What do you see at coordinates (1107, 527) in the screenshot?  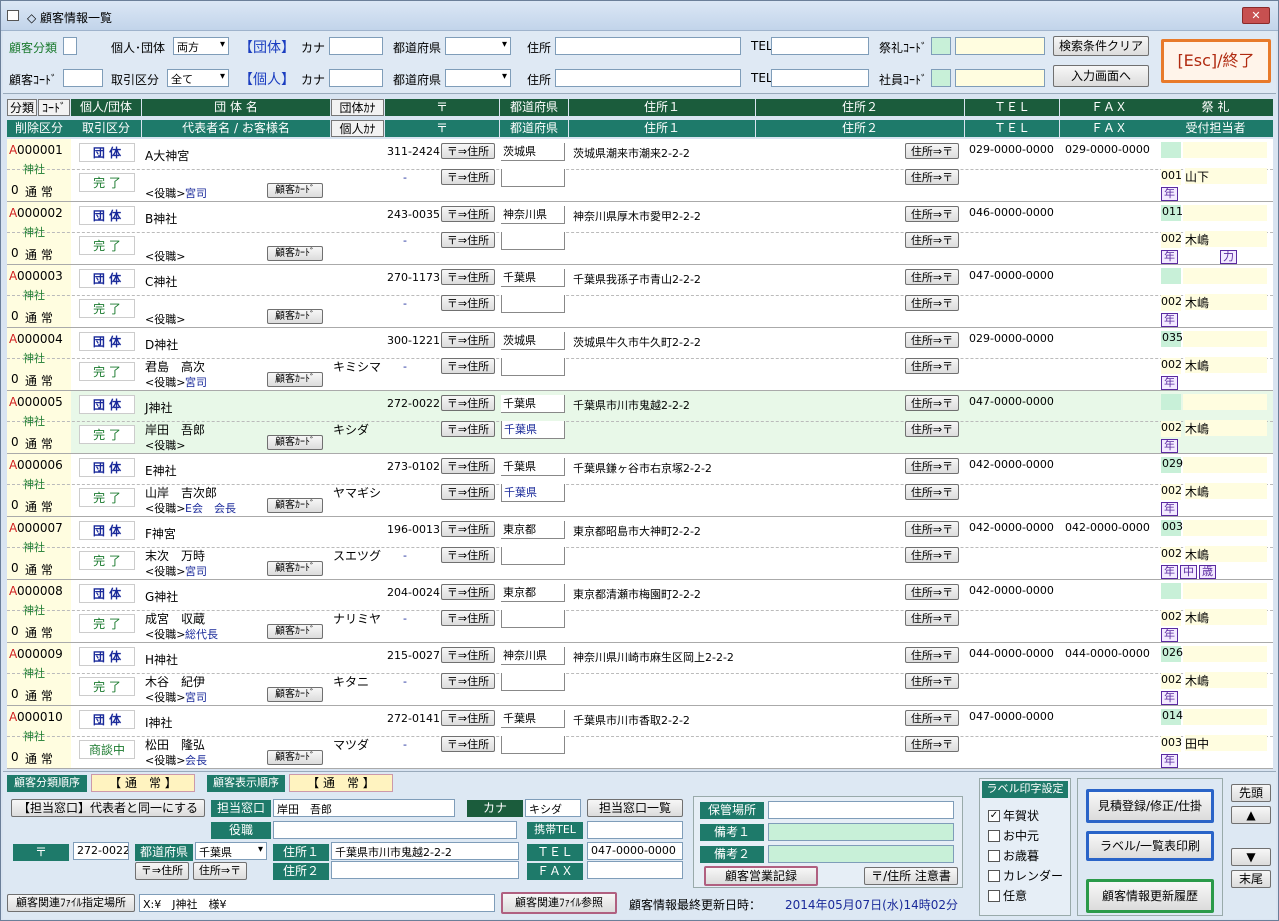 I see `fax-value: 042-0000-0000` at bounding box center [1107, 527].